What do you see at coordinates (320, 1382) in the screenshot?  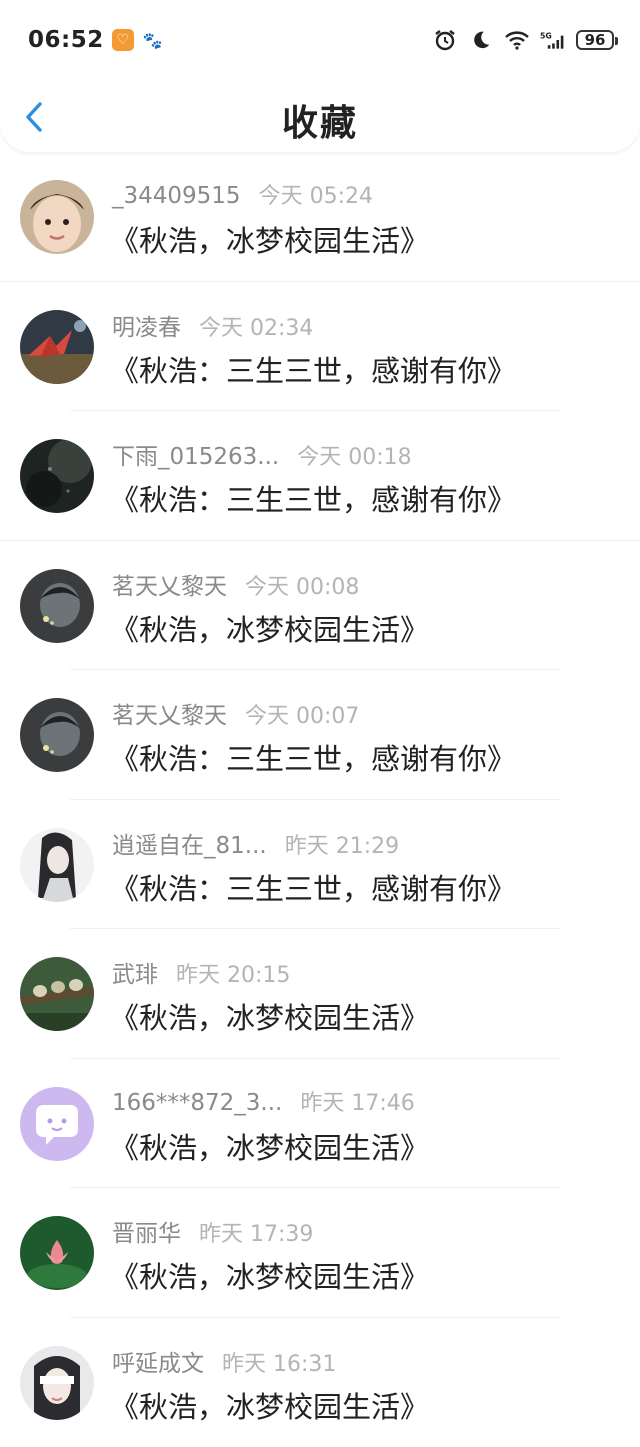 I see `list-item: 呼延成文 昨天 16:31 《秋浩，冰梦校园生活》` at bounding box center [320, 1382].